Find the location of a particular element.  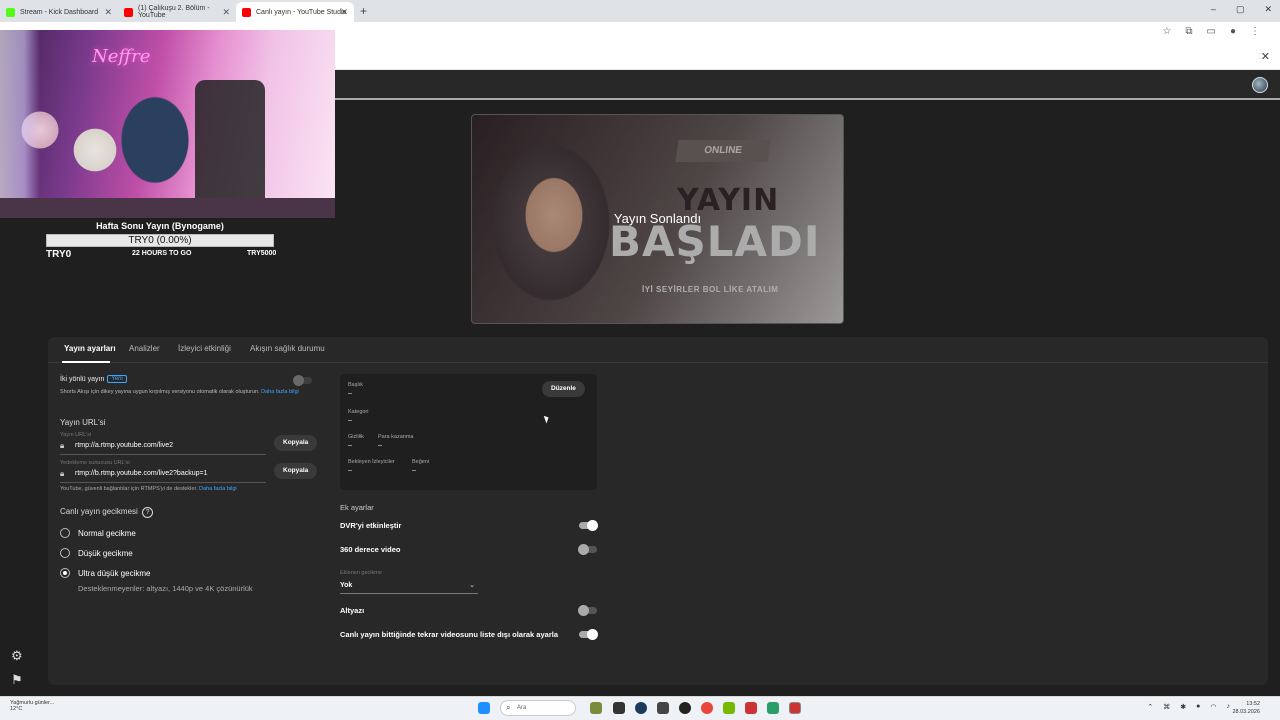

stream-url-value: rtmp://a.rtmp.youtube.com/live2 is located at coordinates (124, 445).